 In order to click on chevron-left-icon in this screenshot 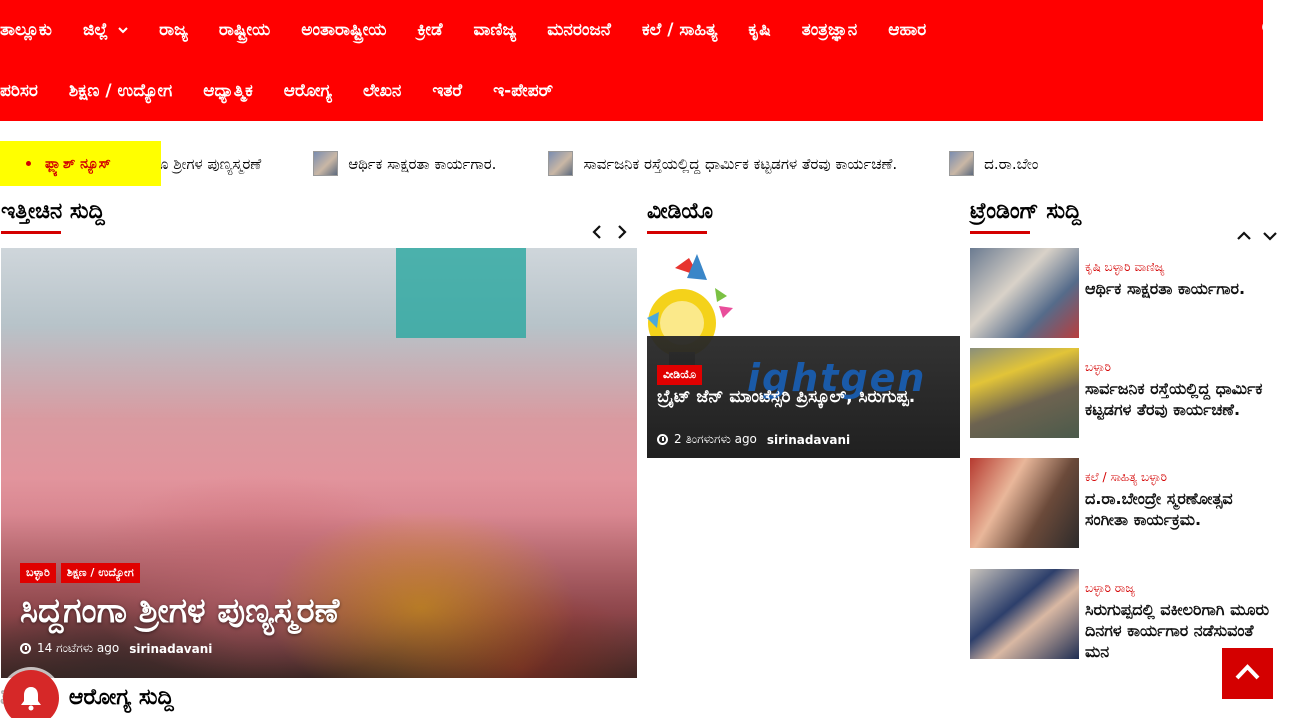, I will do `click(597, 233)`.